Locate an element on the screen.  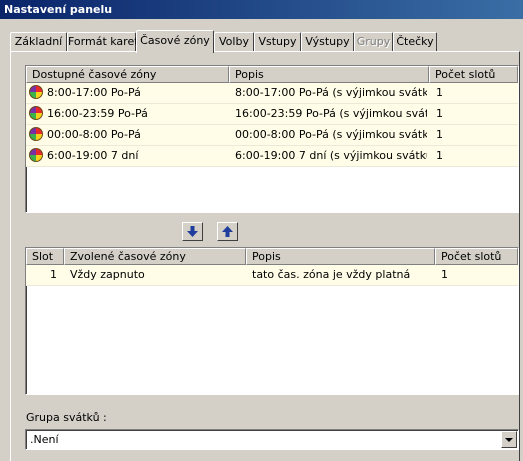
tab-zakladni: Základní is located at coordinates (38, 41).